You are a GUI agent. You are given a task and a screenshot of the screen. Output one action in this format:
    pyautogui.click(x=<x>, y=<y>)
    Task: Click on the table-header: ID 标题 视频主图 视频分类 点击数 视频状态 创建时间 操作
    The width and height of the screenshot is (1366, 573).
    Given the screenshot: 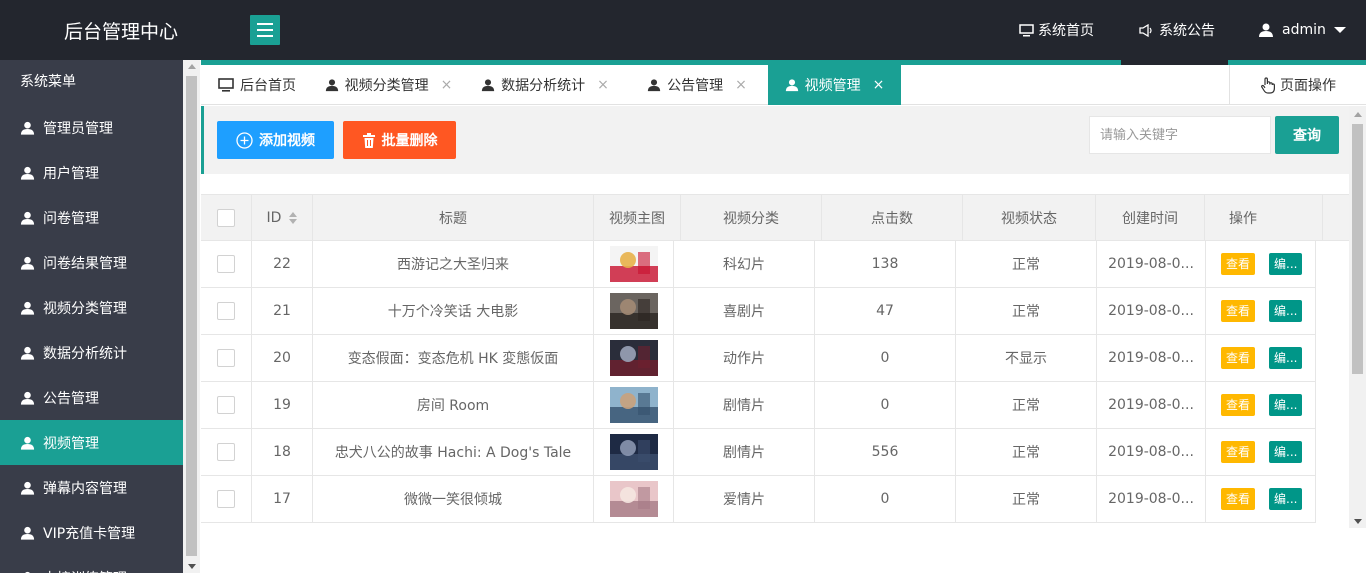 What is the action you would take?
    pyautogui.click(x=775, y=217)
    